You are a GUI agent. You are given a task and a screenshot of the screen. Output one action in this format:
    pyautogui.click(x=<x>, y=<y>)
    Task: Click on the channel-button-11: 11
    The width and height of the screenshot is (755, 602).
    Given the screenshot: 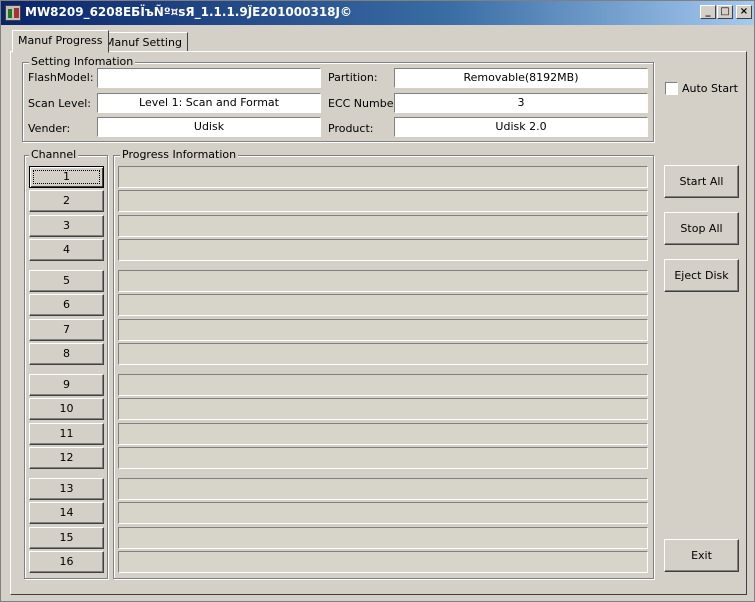 What is the action you would take?
    pyautogui.click(x=66, y=434)
    